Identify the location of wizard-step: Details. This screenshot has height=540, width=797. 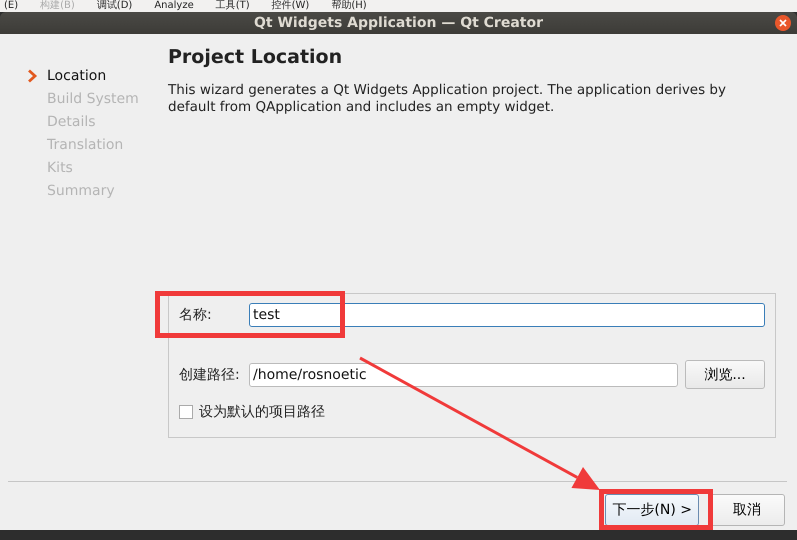
(71, 122).